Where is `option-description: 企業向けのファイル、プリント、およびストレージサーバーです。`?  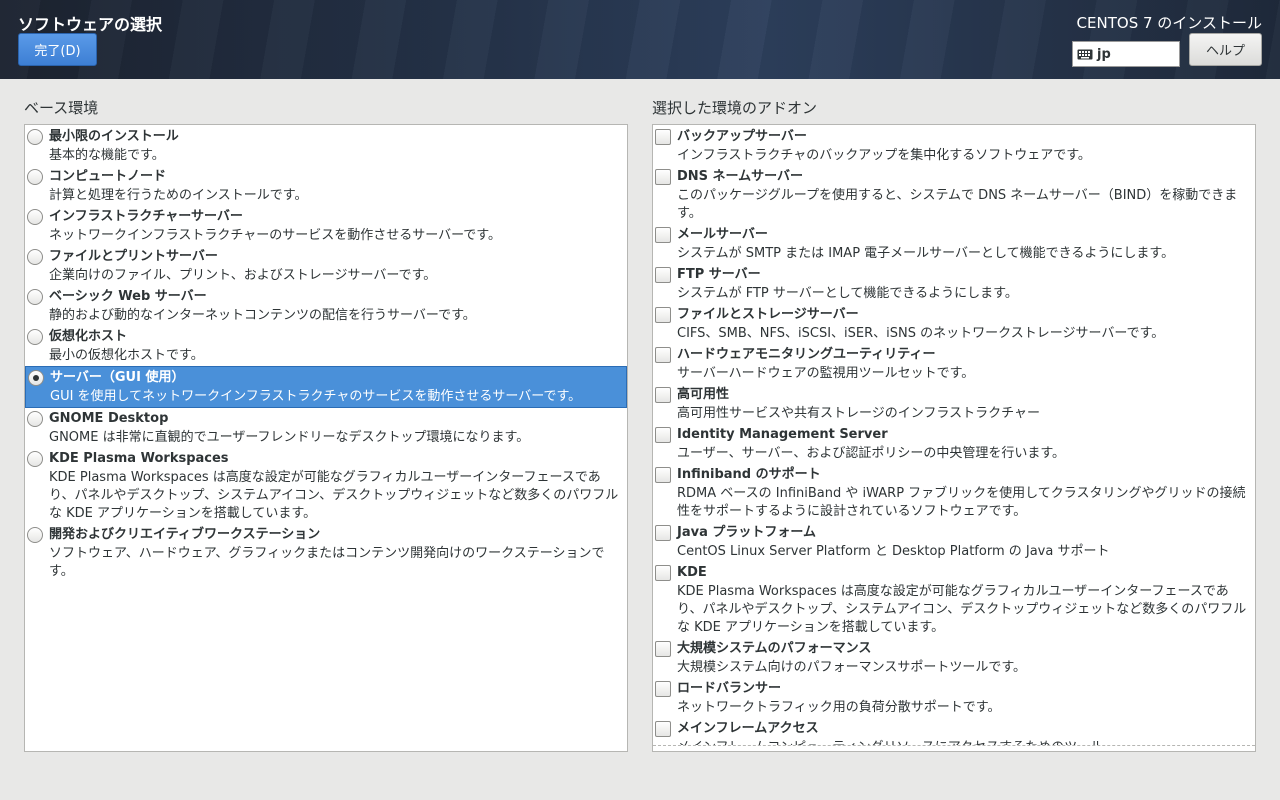
option-description: 企業向けのファイル、プリント、およびストレージサーバーです。 is located at coordinates (243, 275).